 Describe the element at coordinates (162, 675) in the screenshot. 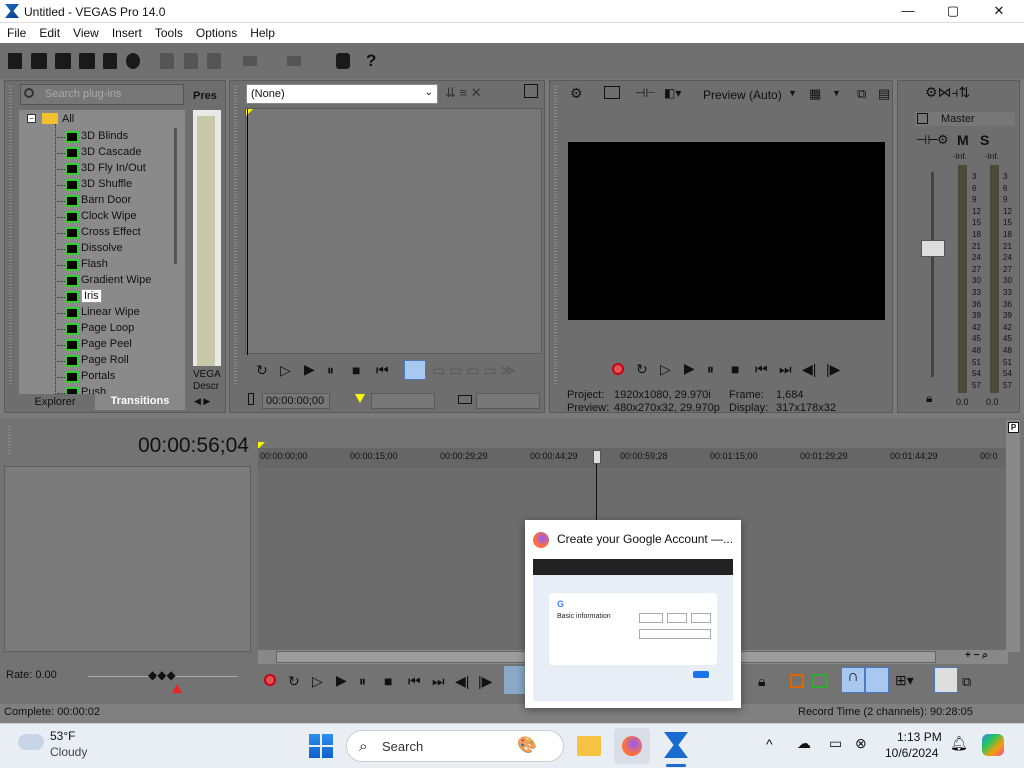

I see `rate-slider-handle-icon: ◆◆◆` at that location.